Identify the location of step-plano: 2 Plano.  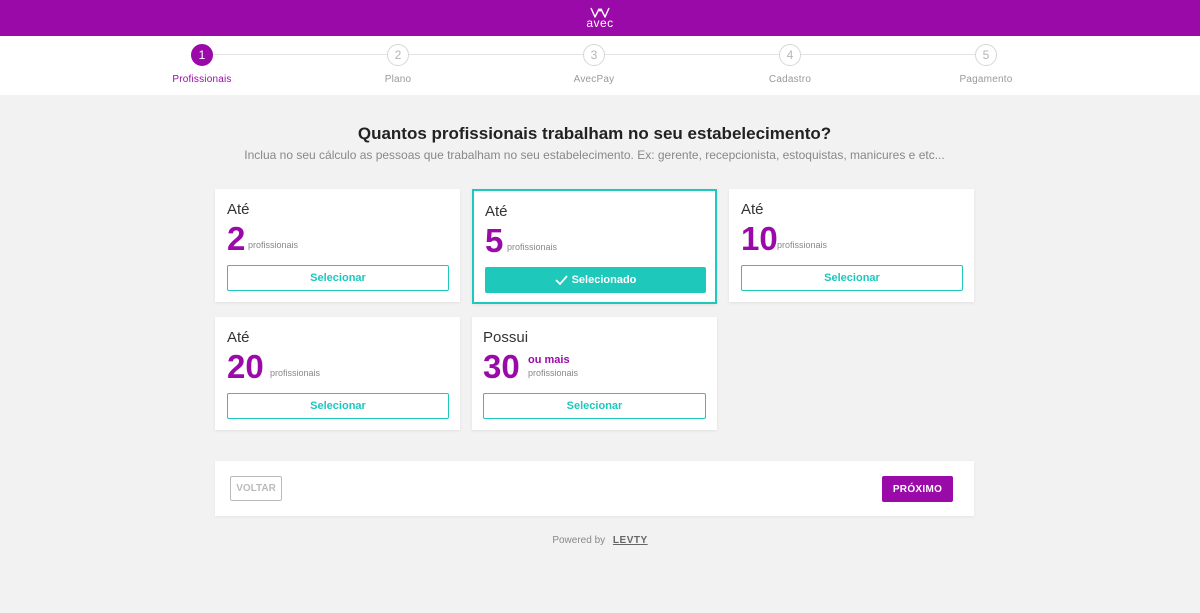
(398, 64).